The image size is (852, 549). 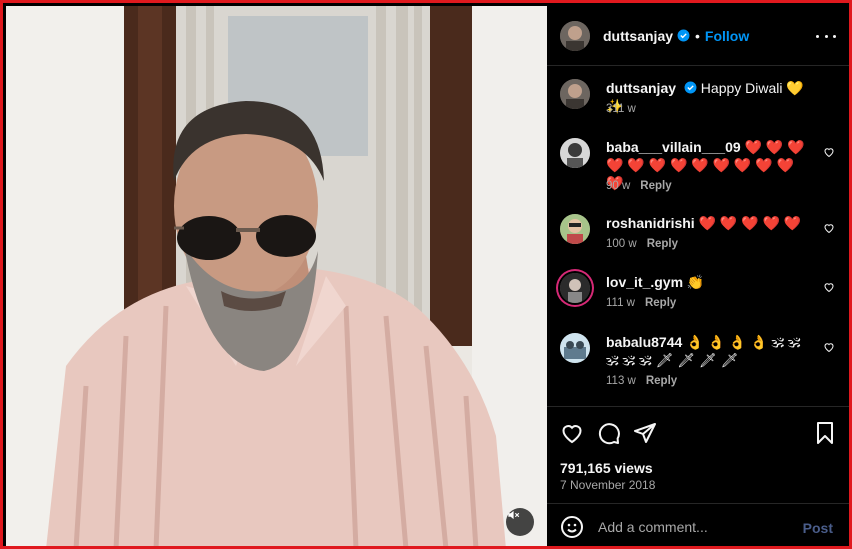 I want to click on mute-button, so click(x=520, y=522).